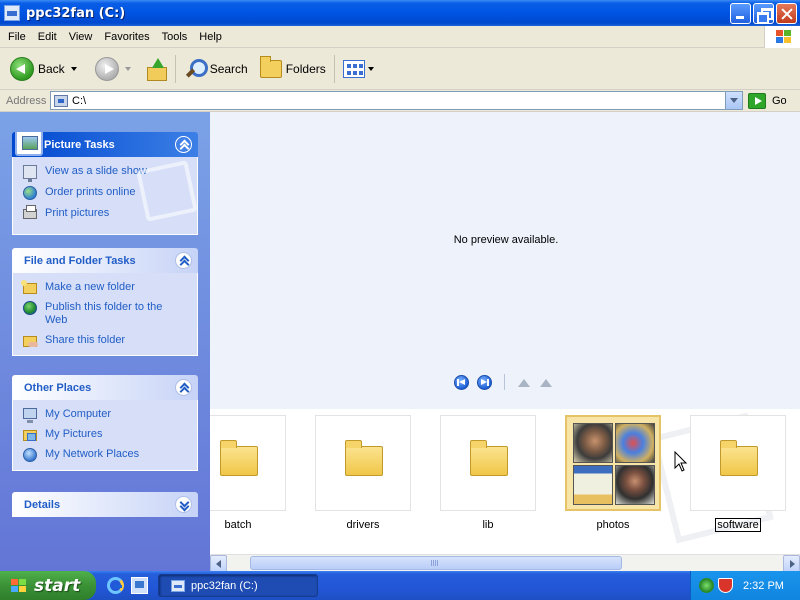 This screenshot has width=800, height=600. I want to click on restore-button, so click(763, 13).